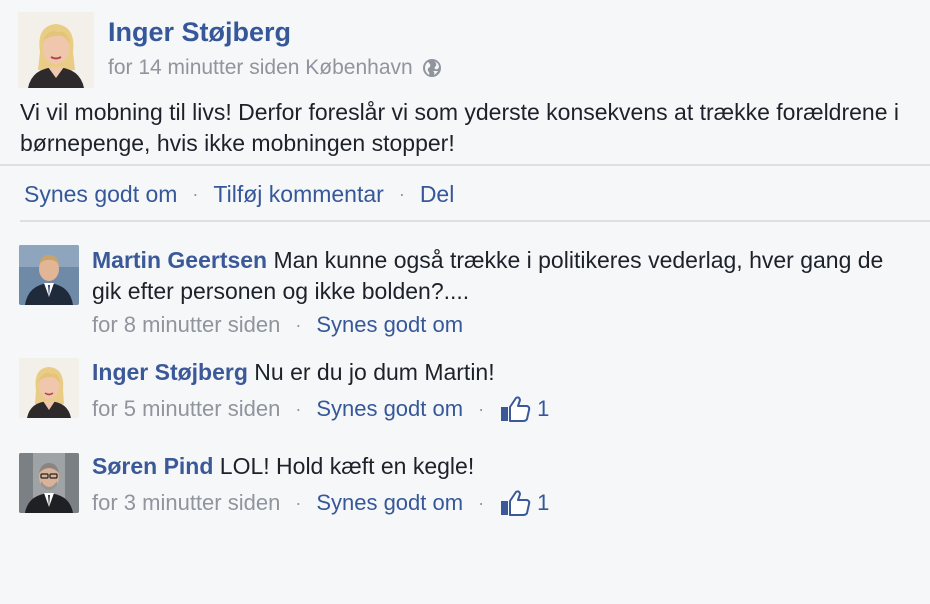  Describe the element at coordinates (475, 221) in the screenshot. I see `actions-divider` at that location.